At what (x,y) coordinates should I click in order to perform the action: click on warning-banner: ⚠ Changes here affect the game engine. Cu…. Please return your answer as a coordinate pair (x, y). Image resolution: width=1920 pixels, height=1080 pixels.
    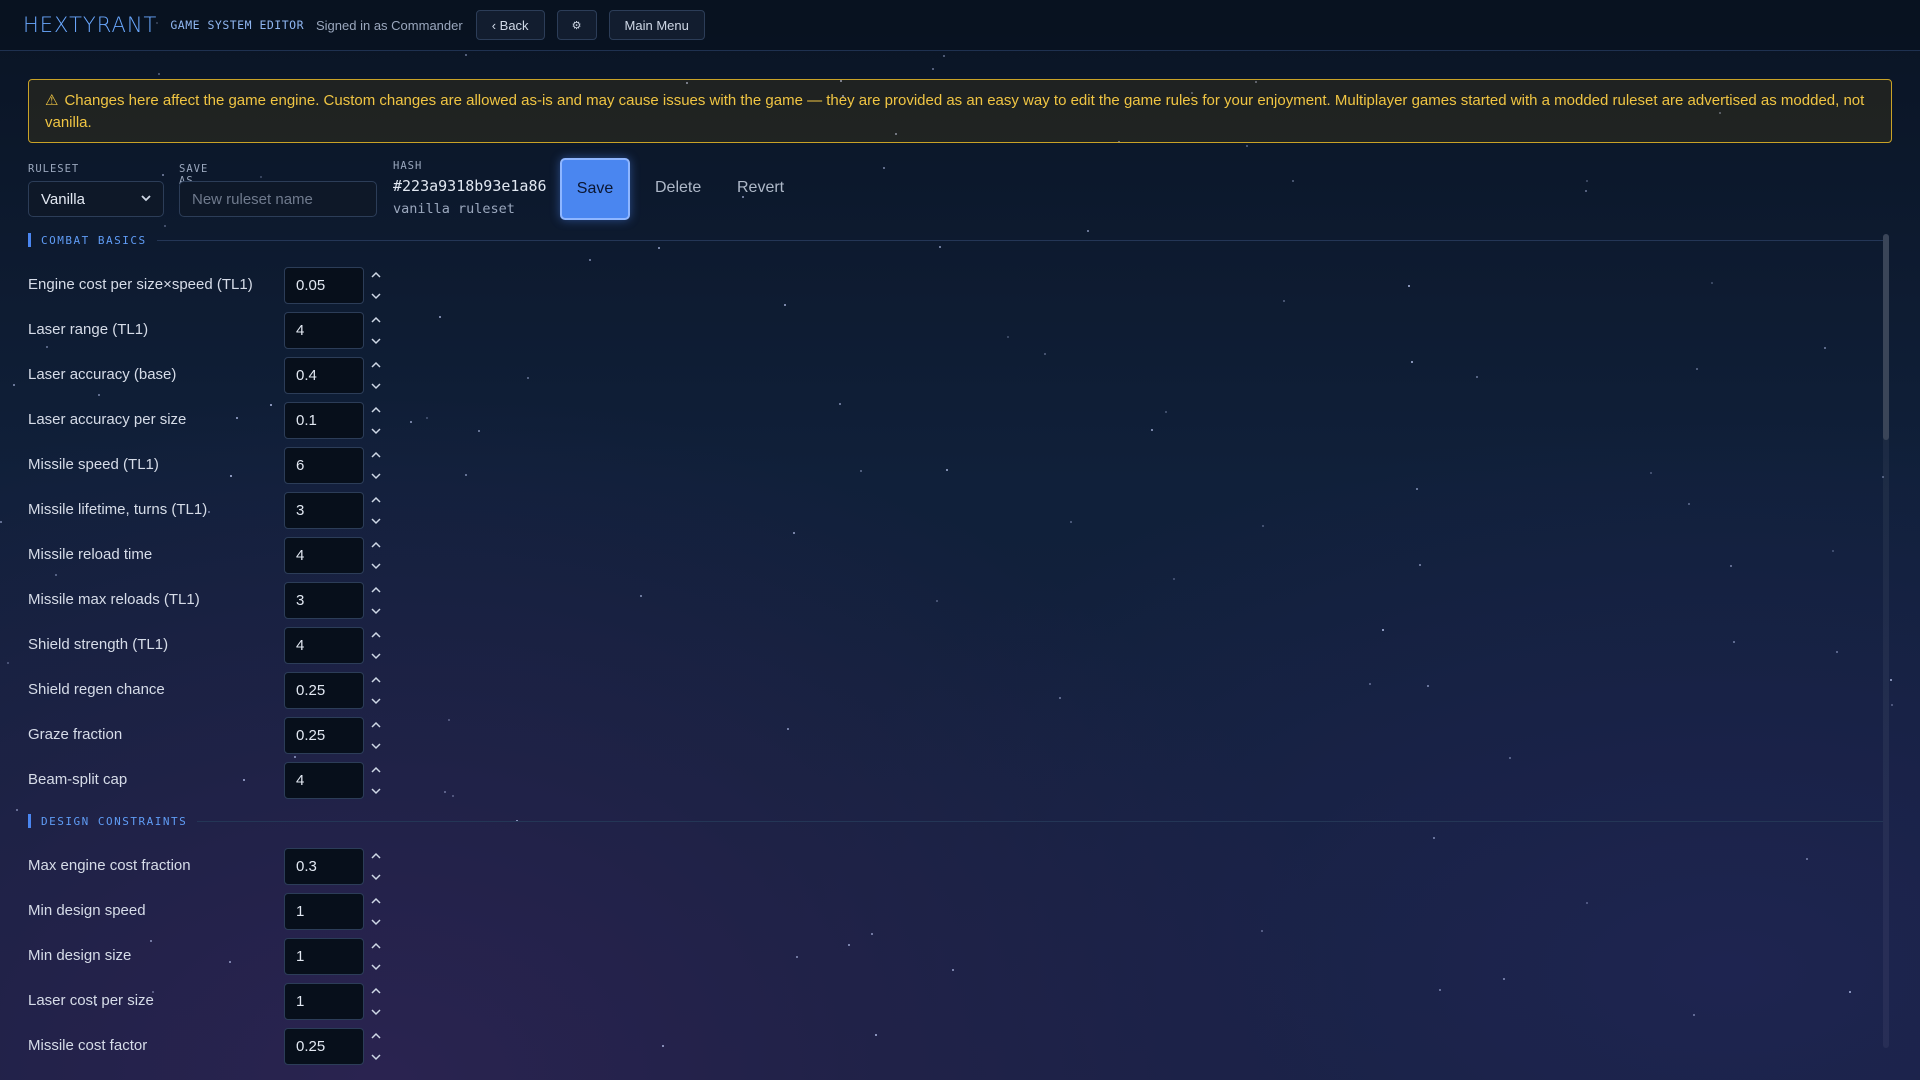
    Looking at the image, I should click on (960, 111).